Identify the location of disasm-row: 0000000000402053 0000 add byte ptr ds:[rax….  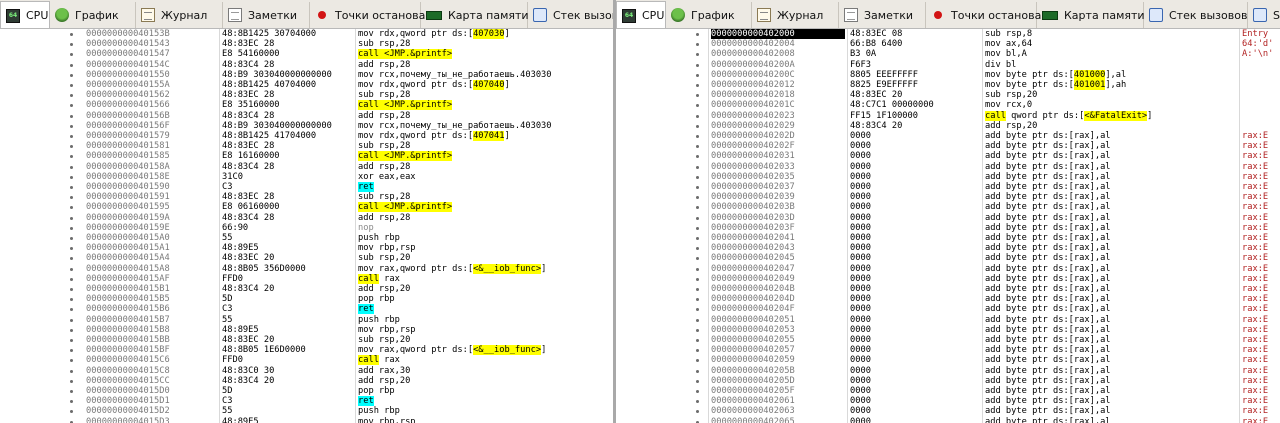
(948, 330).